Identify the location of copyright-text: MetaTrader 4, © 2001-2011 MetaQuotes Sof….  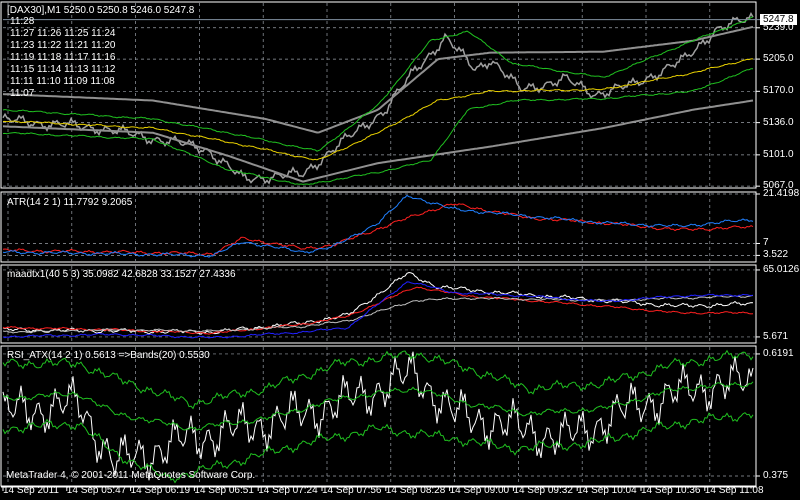
(131, 475).